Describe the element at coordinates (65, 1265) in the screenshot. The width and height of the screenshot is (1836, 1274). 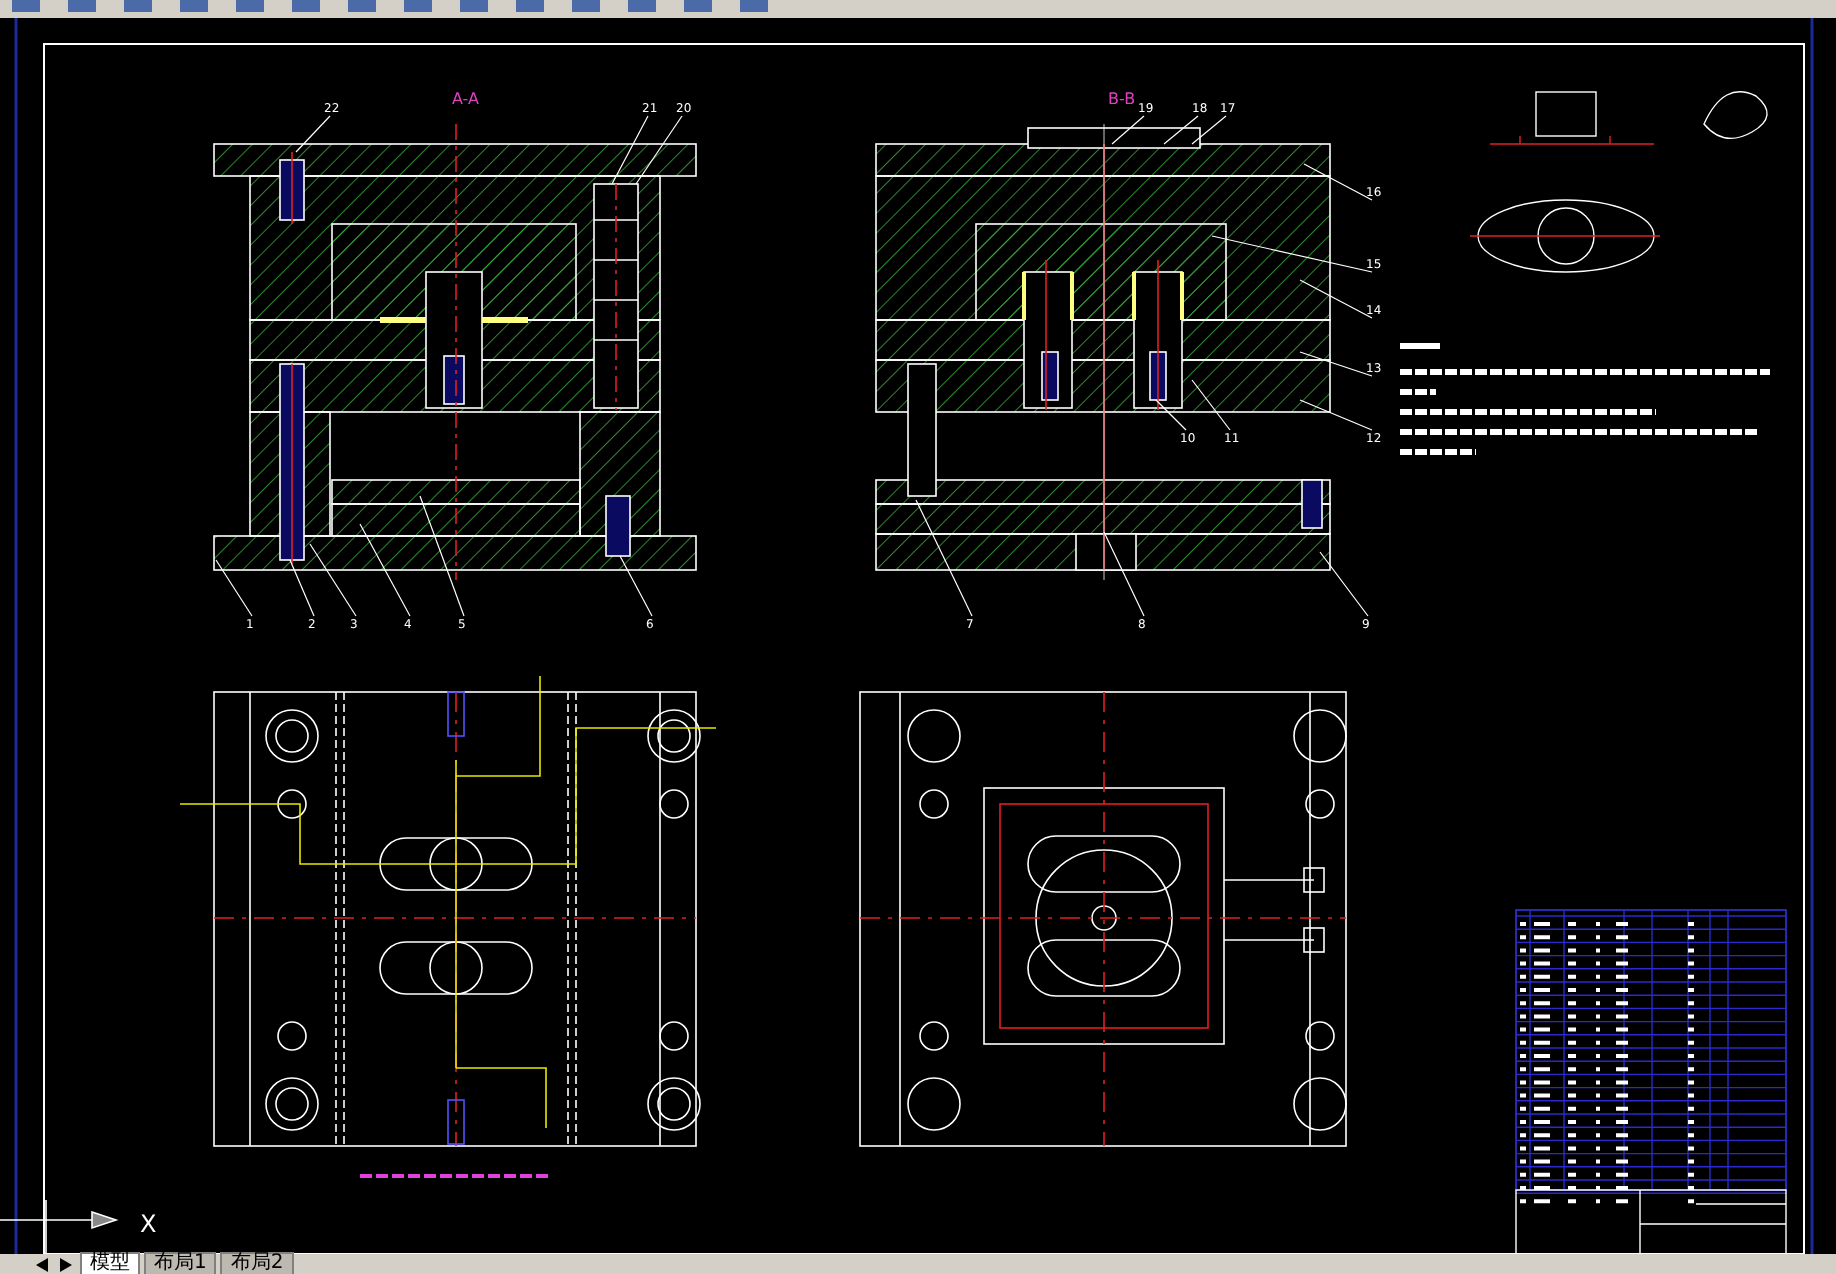
I see `next-icon` at that location.